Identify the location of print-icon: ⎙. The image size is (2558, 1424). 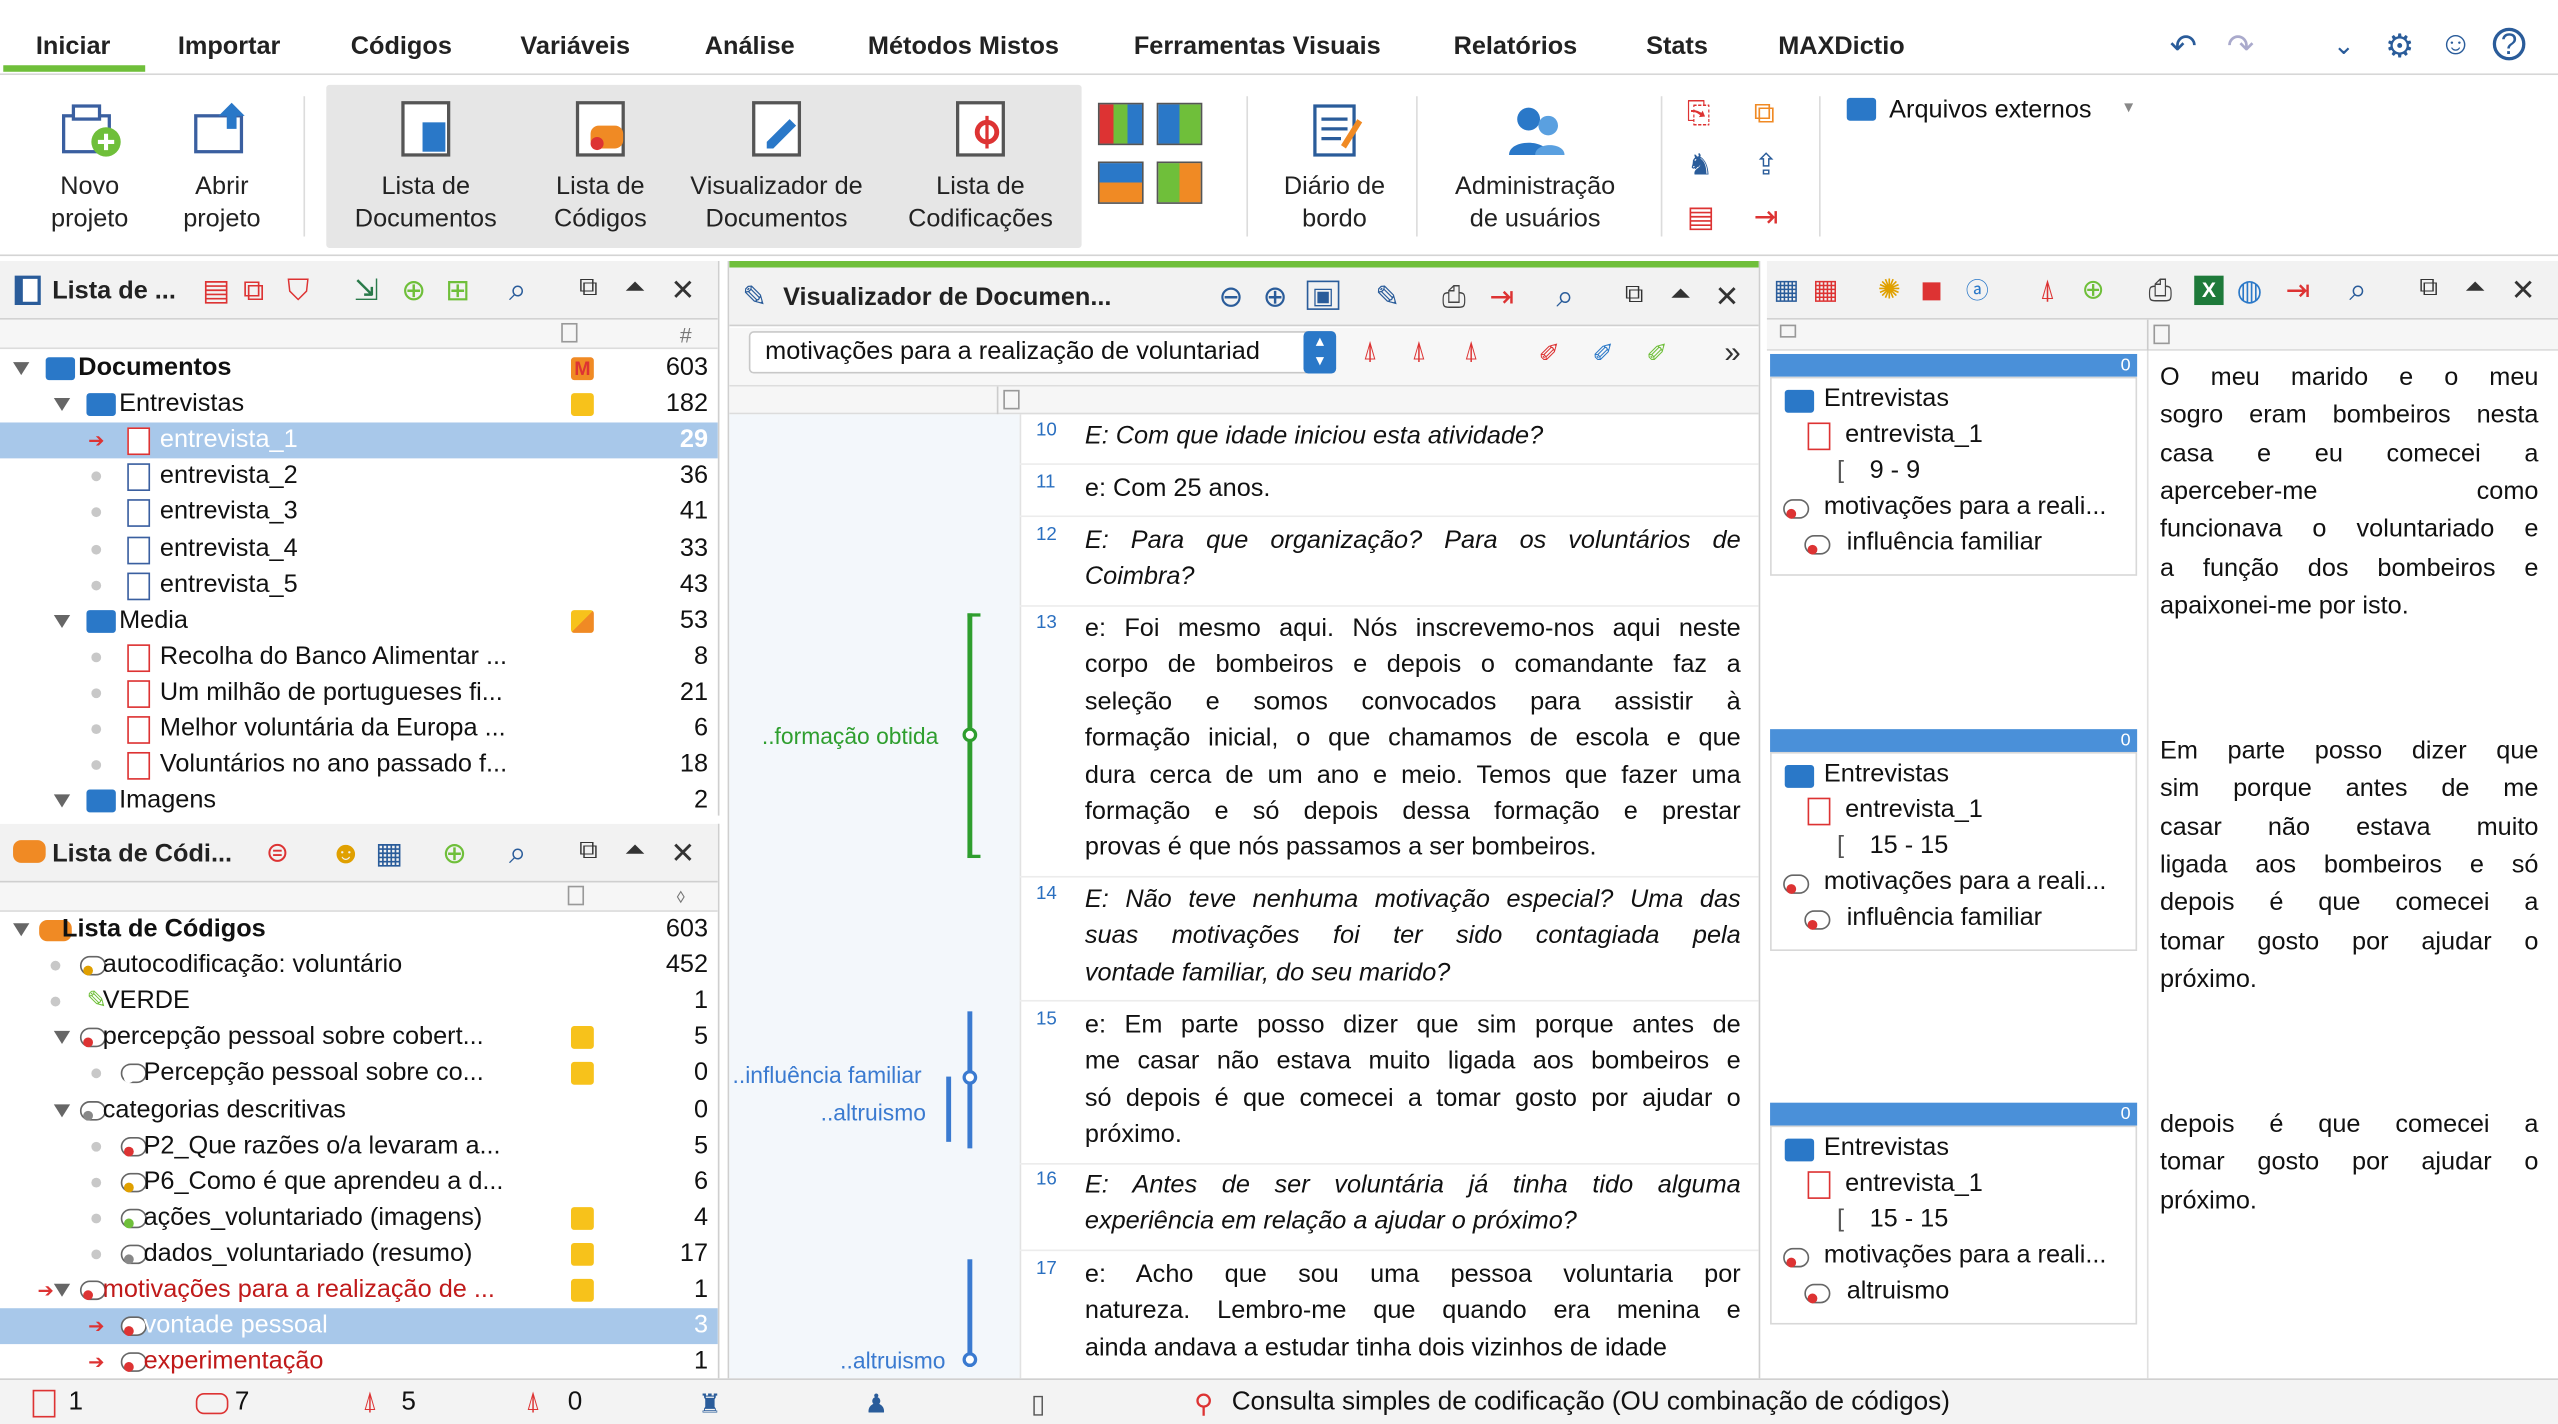
(2165, 290).